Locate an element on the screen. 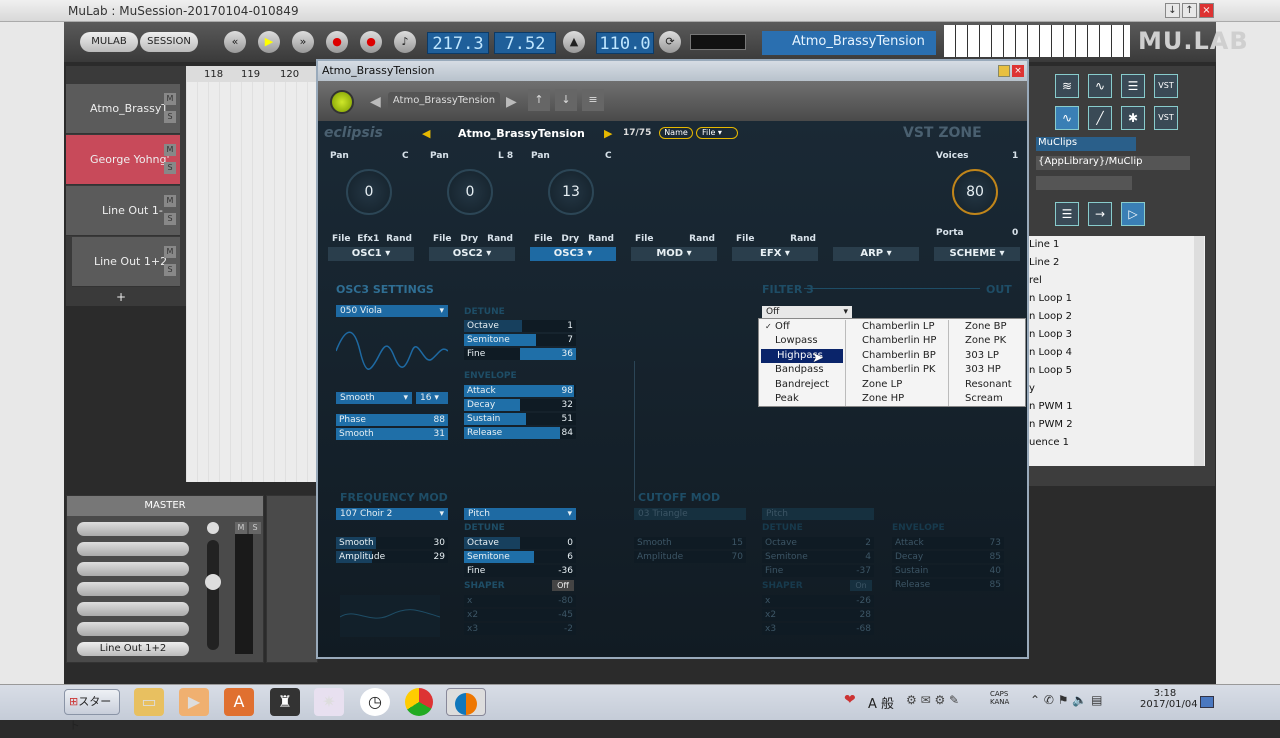 The height and width of the screenshot is (738, 1280). fx-icon: ✱ is located at coordinates (1133, 118).